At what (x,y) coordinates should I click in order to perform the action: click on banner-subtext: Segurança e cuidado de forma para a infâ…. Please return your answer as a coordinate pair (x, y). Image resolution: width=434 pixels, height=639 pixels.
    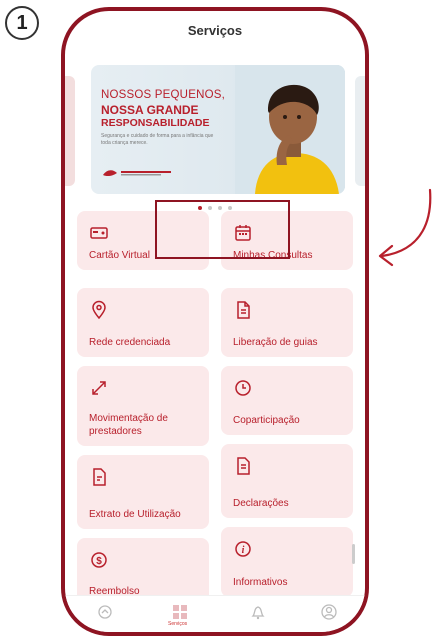
    Looking at the image, I should click on (157, 139).